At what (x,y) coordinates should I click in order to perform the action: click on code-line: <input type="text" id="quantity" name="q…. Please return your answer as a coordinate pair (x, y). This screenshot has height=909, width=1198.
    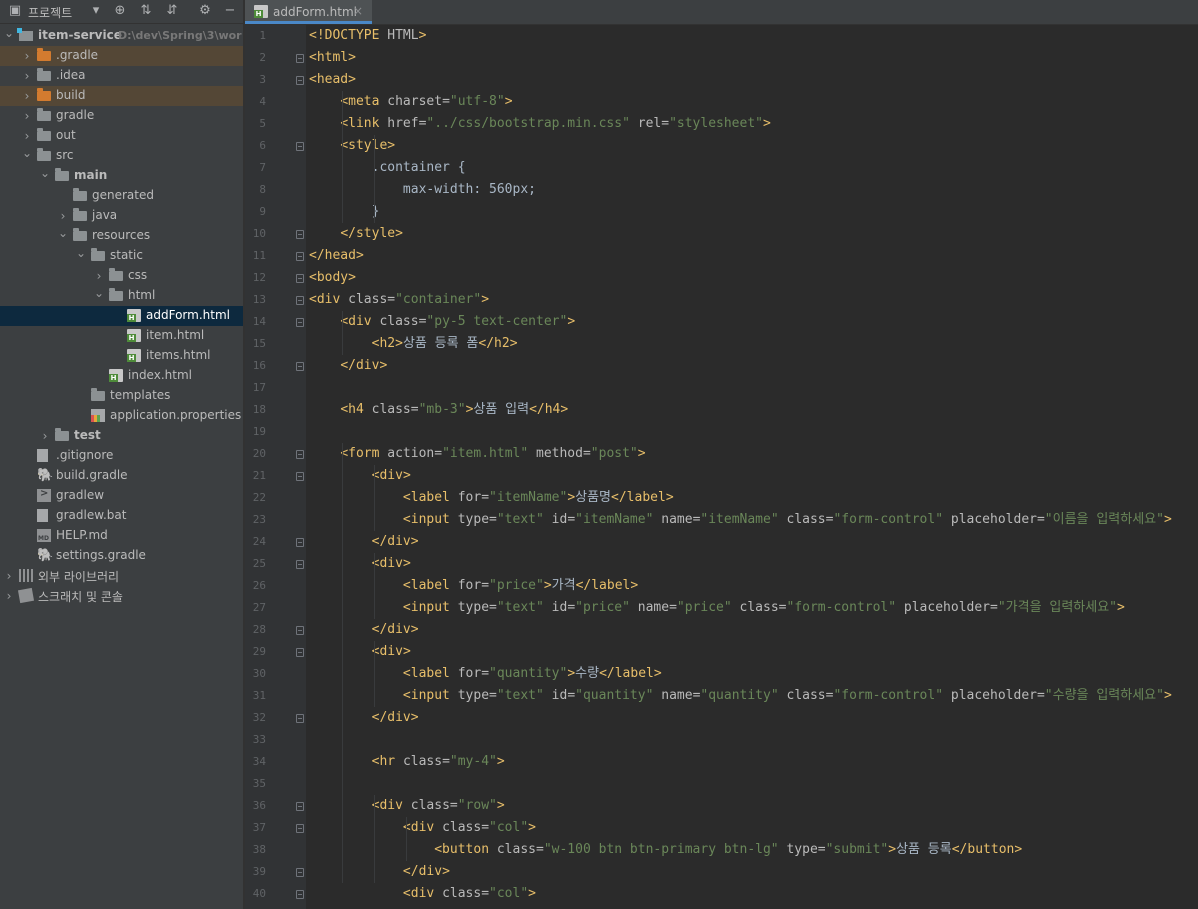
    Looking at the image, I should click on (740, 696).